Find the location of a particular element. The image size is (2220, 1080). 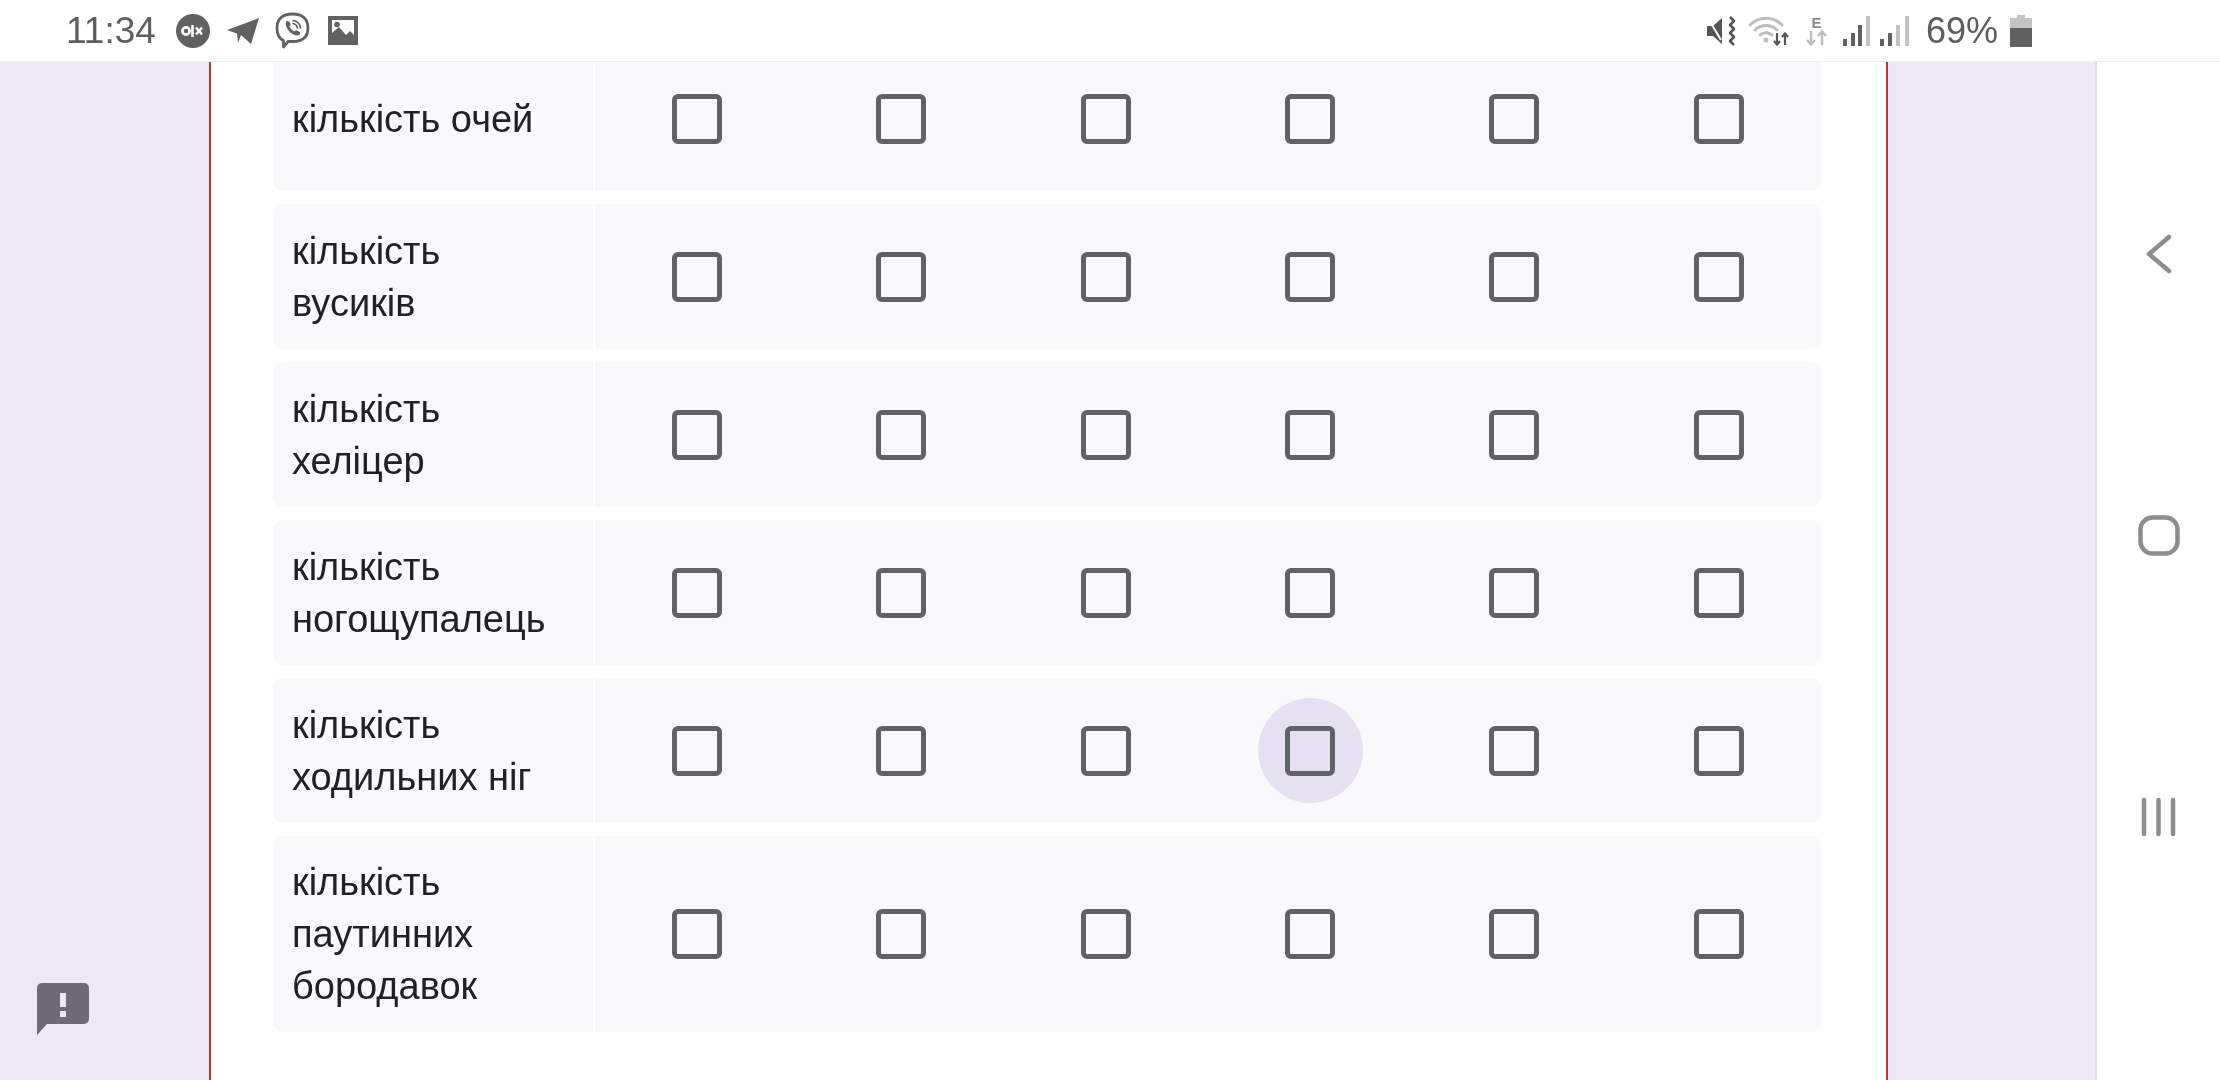

row-label: кількість очей is located at coordinates (413, 119).